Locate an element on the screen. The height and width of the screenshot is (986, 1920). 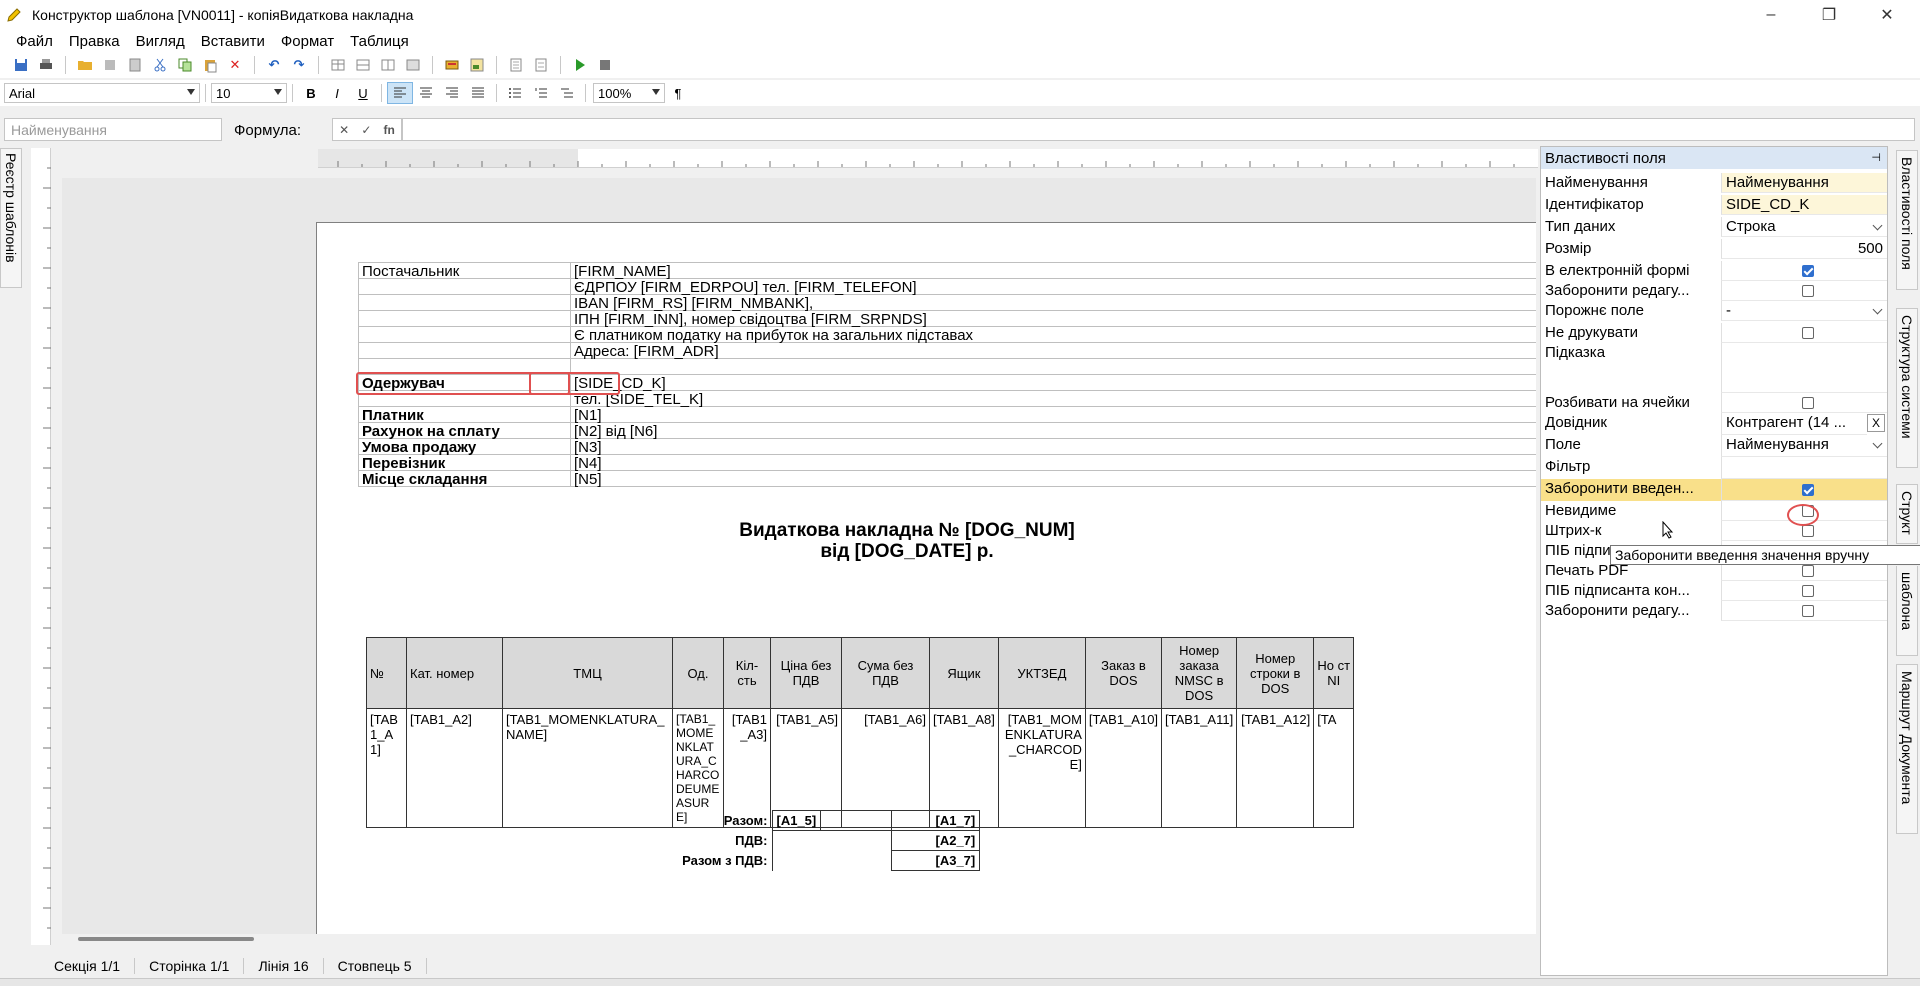
property-row: Розбивати на ячейки is located at coordinates (1714, 403).